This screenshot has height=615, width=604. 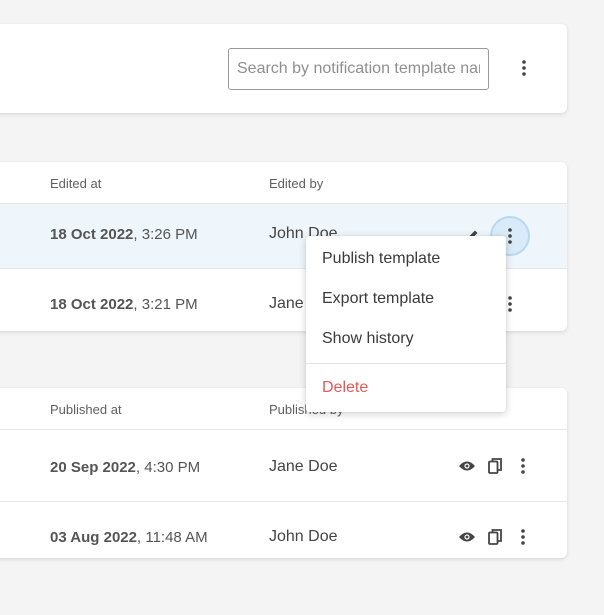 I want to click on table-row: 20 Sep 2022, 4:30 PM Jane Doe, so click(x=283, y=466).